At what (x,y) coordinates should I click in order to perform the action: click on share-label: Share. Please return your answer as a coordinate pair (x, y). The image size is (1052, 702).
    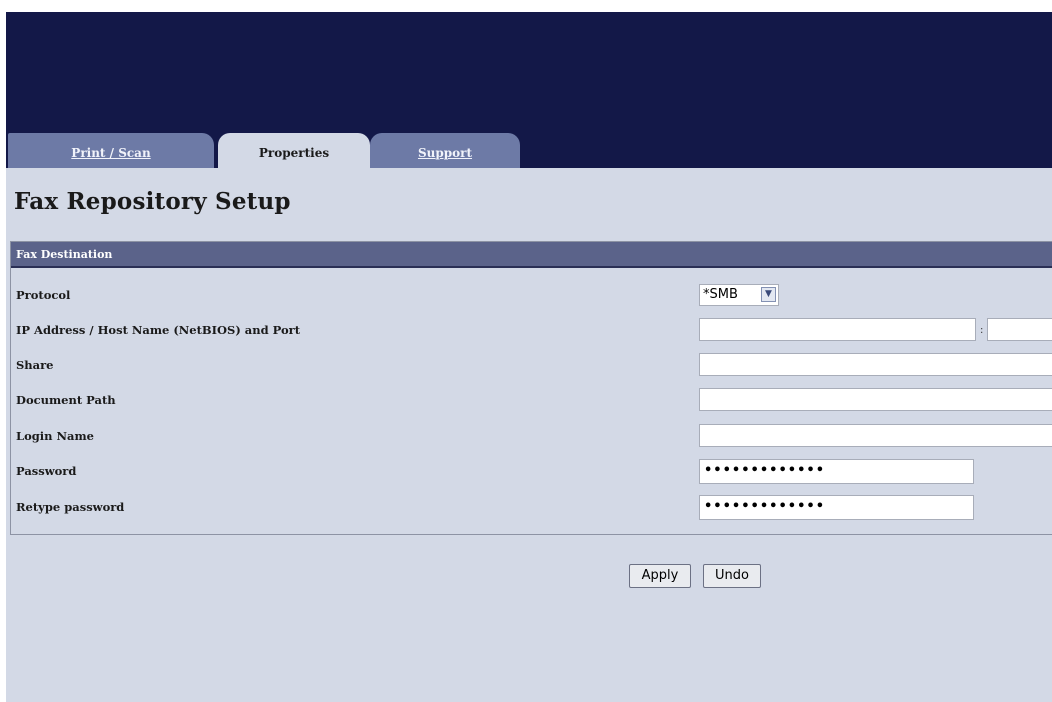
    Looking at the image, I should click on (35, 365).